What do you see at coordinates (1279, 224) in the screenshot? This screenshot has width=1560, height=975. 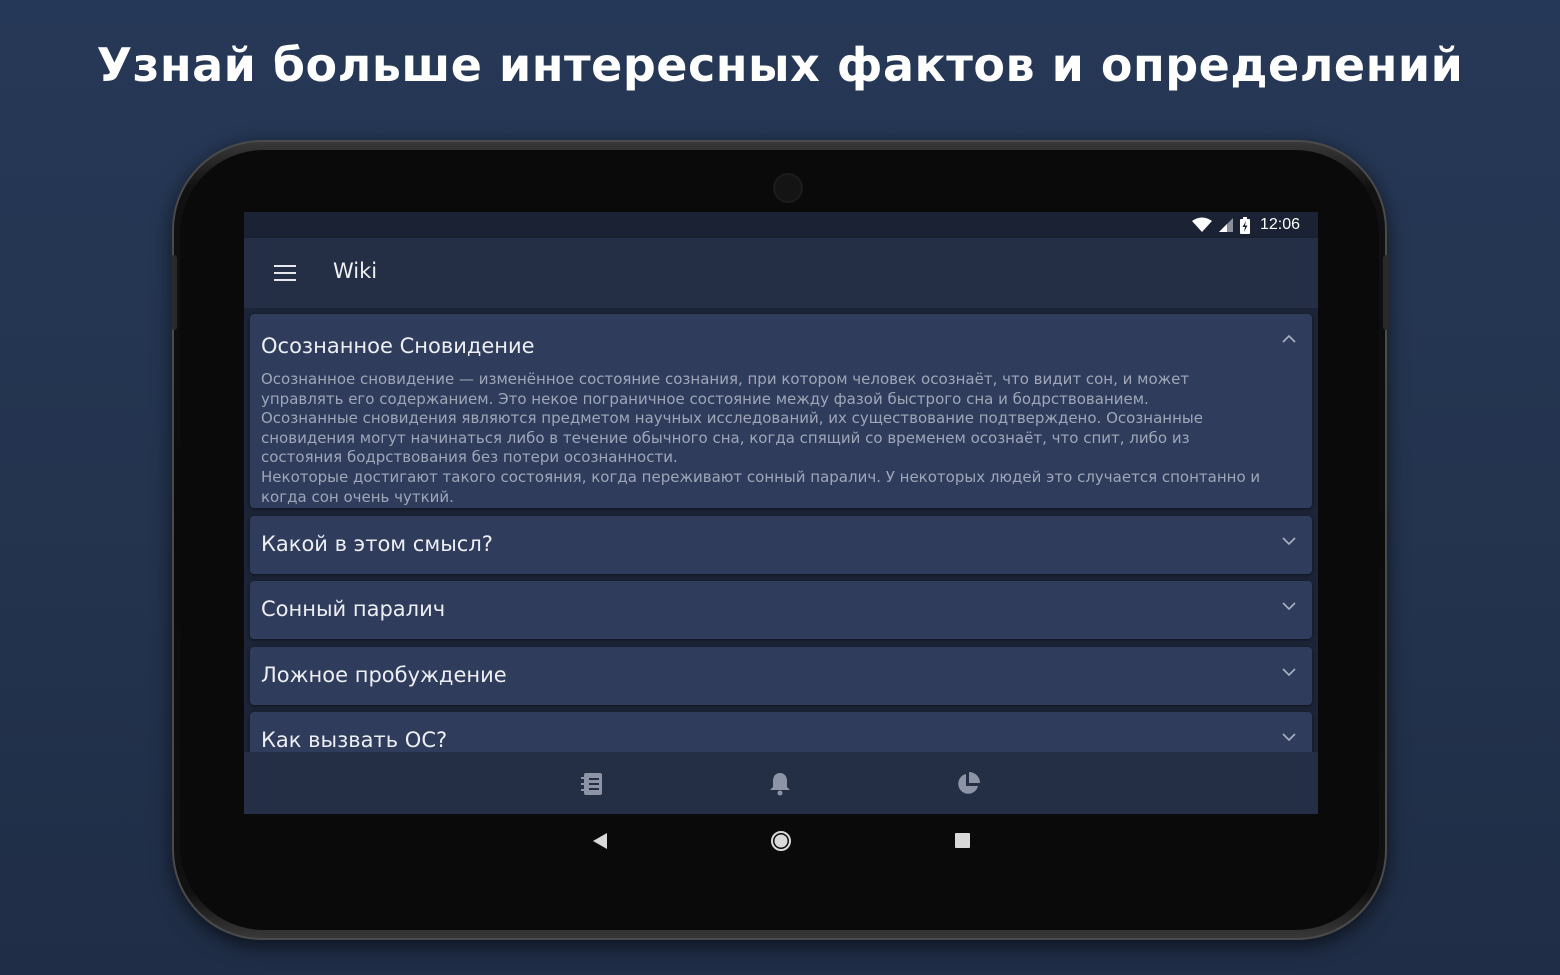 I see `status-time: 12:06` at bounding box center [1279, 224].